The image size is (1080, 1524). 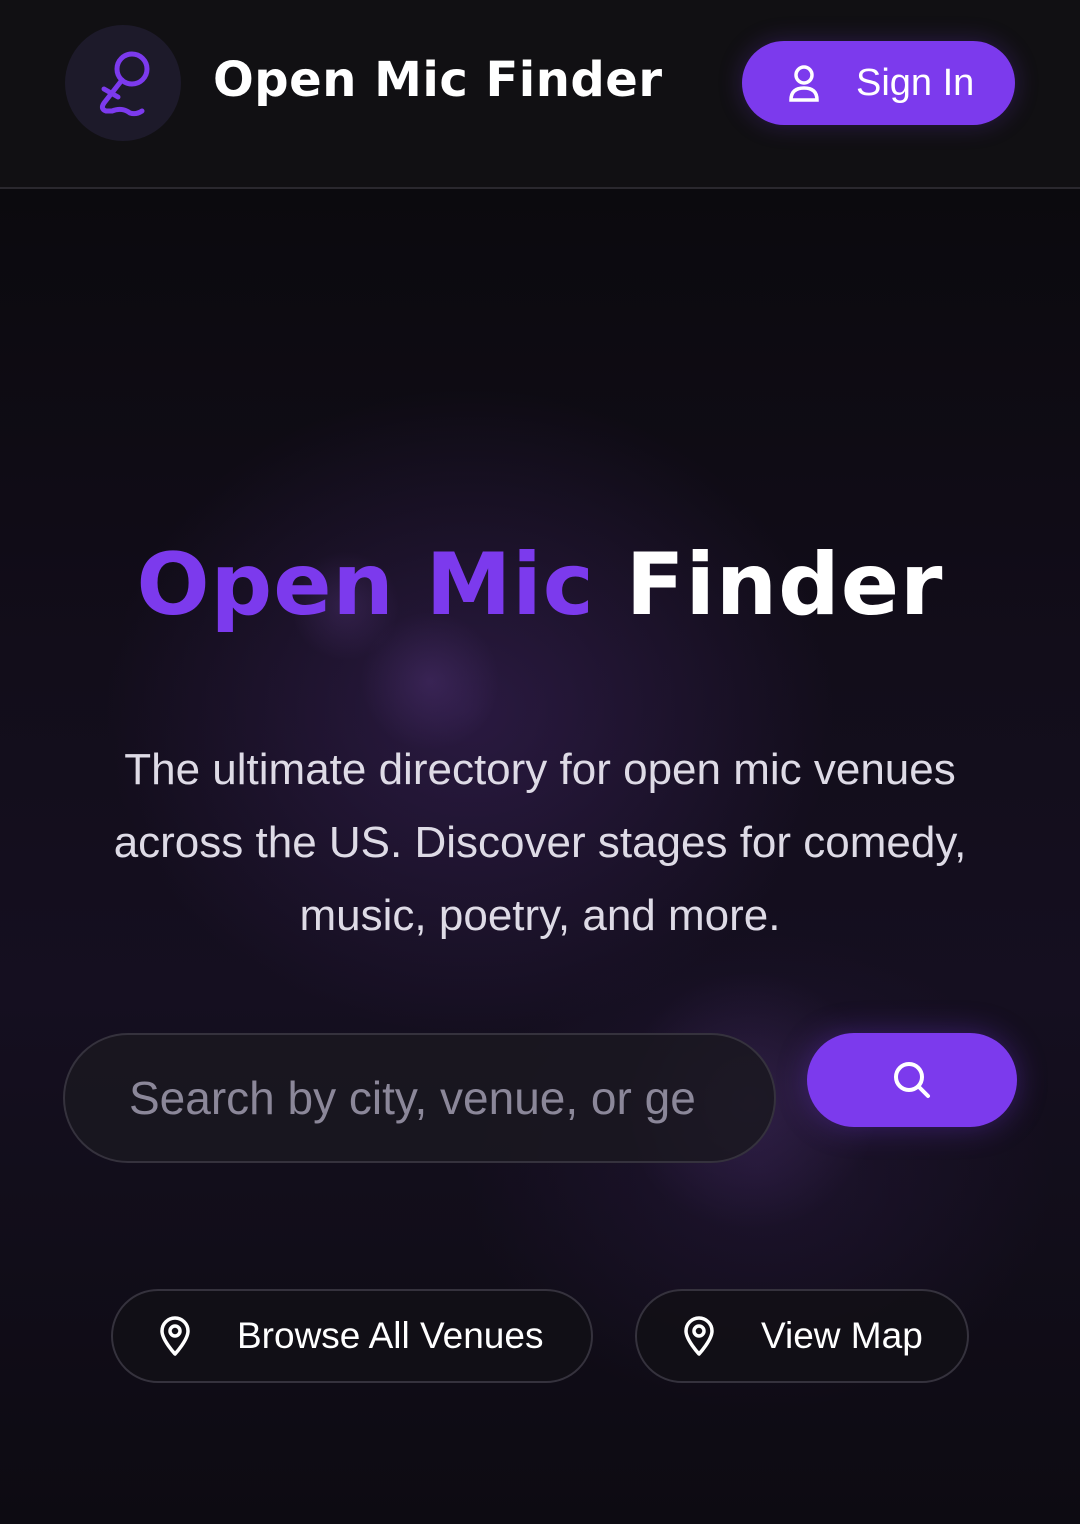 What do you see at coordinates (437, 80) in the screenshot?
I see `brand-name: Open Mic Finder` at bounding box center [437, 80].